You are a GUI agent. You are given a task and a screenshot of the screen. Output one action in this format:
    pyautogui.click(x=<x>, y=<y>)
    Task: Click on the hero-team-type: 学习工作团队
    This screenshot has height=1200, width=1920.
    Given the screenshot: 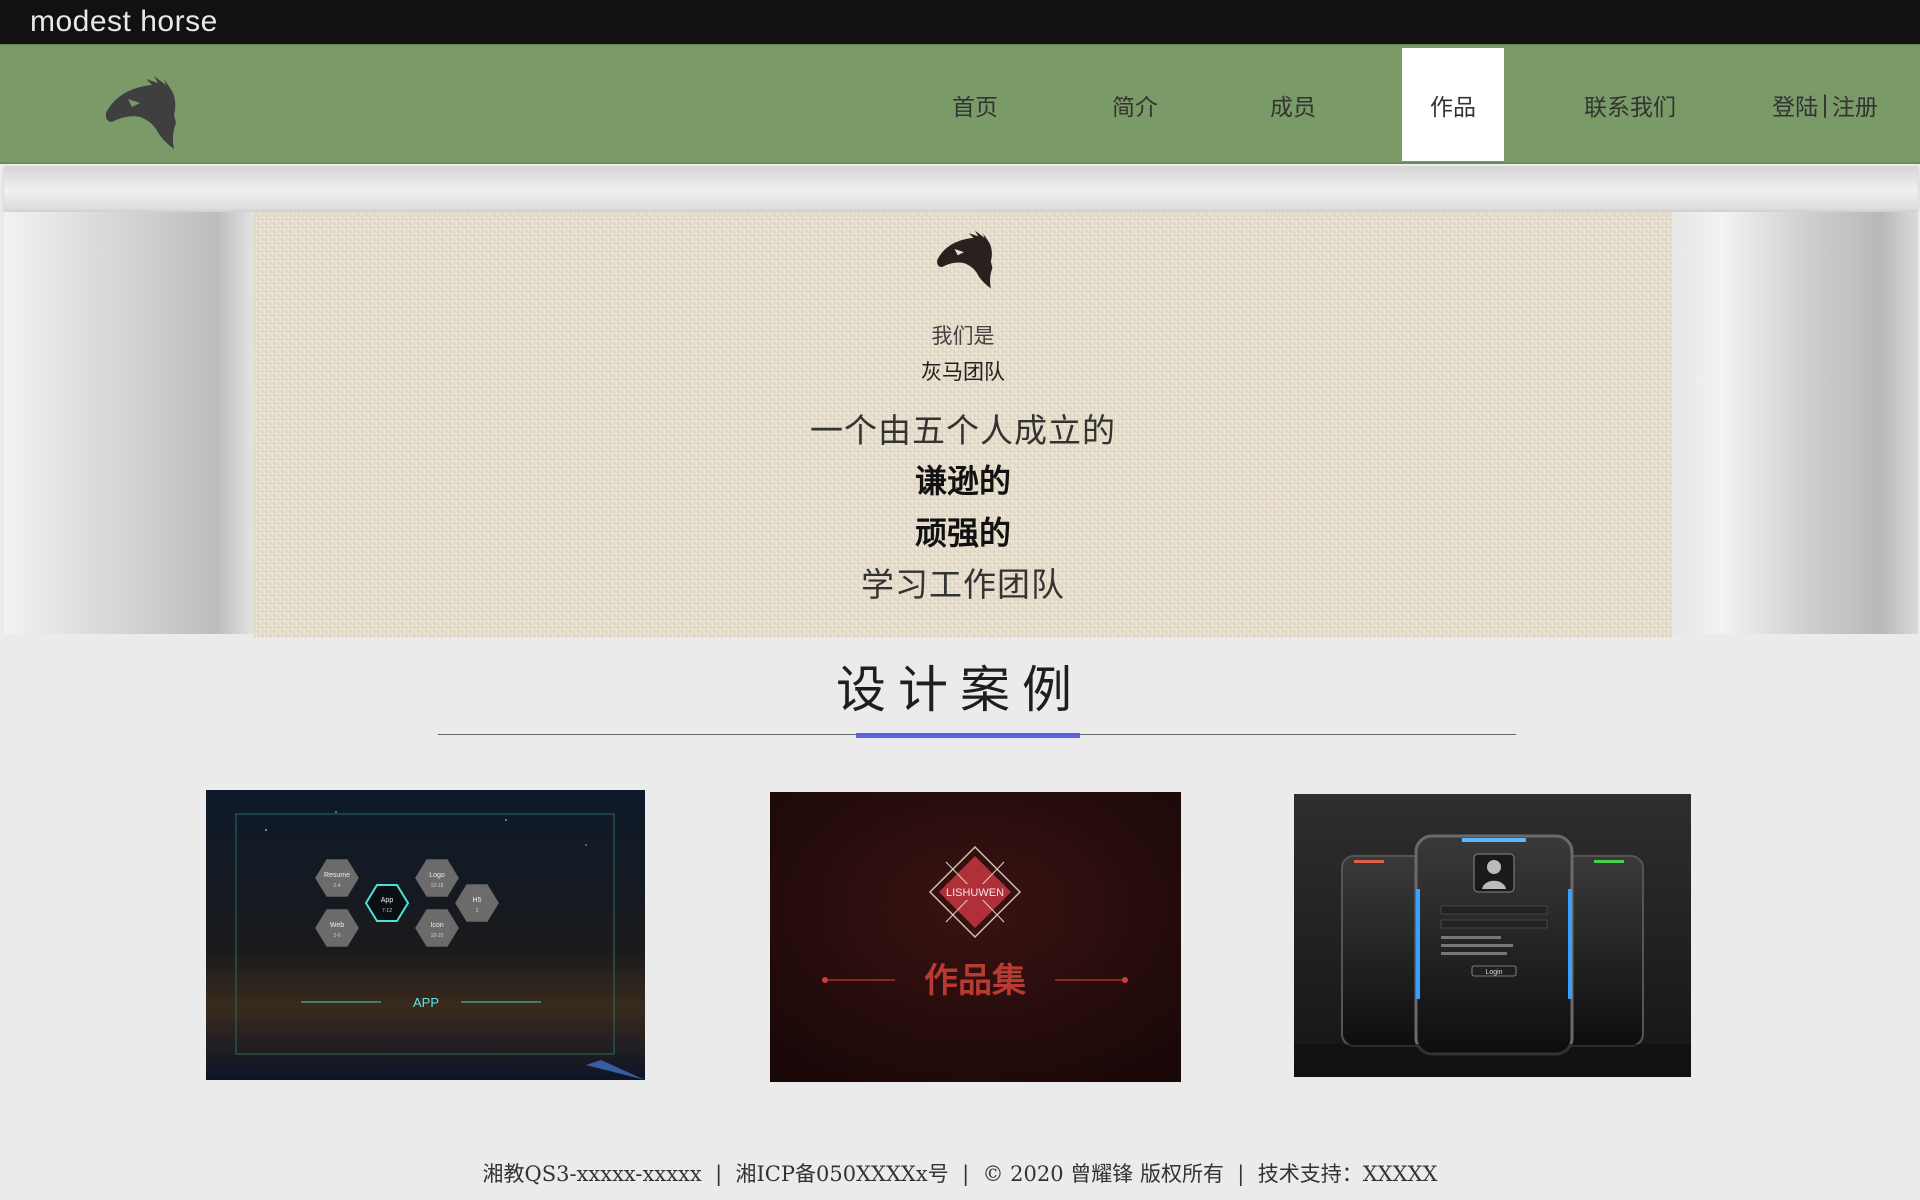 What is the action you would take?
    pyautogui.click(x=963, y=584)
    